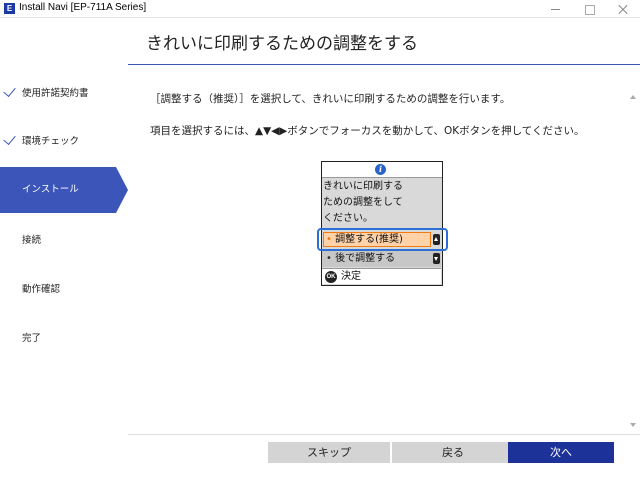 This screenshot has width=640, height=479. What do you see at coordinates (453, 452) in the screenshot?
I see `back-button: 戻る` at bounding box center [453, 452].